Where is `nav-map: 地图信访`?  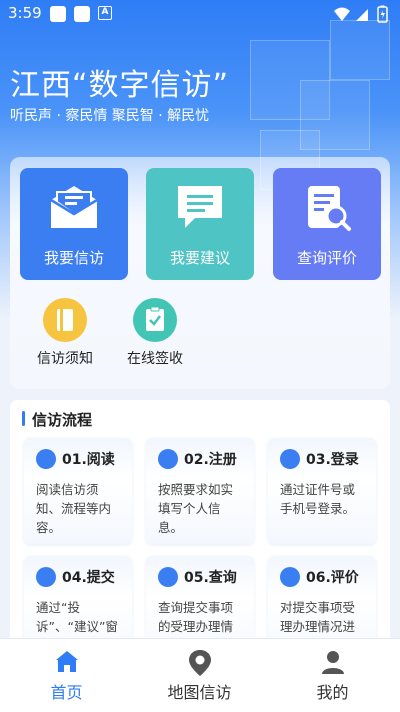
nav-map: 地图信访 is located at coordinates (199, 675).